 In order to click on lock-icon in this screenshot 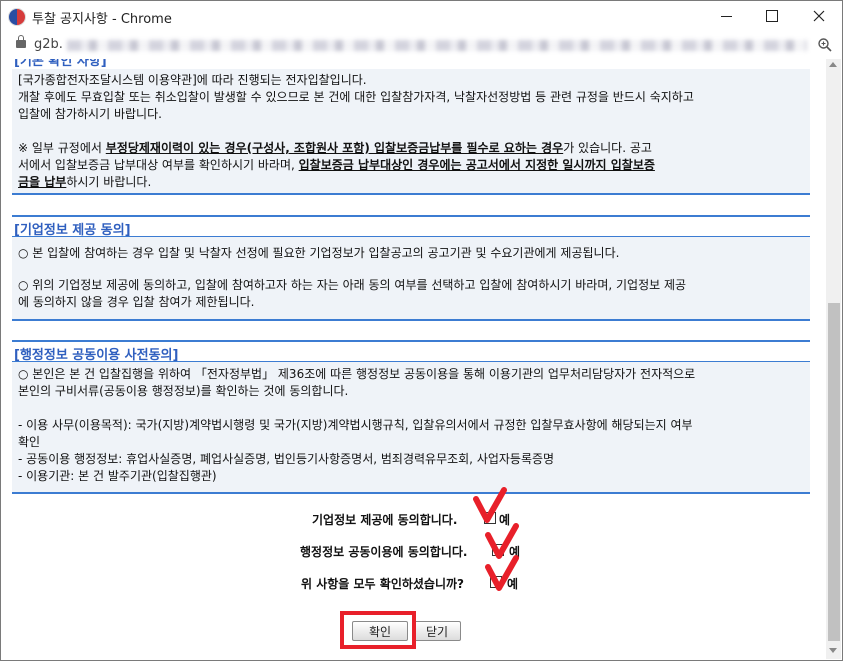, I will do `click(21, 41)`.